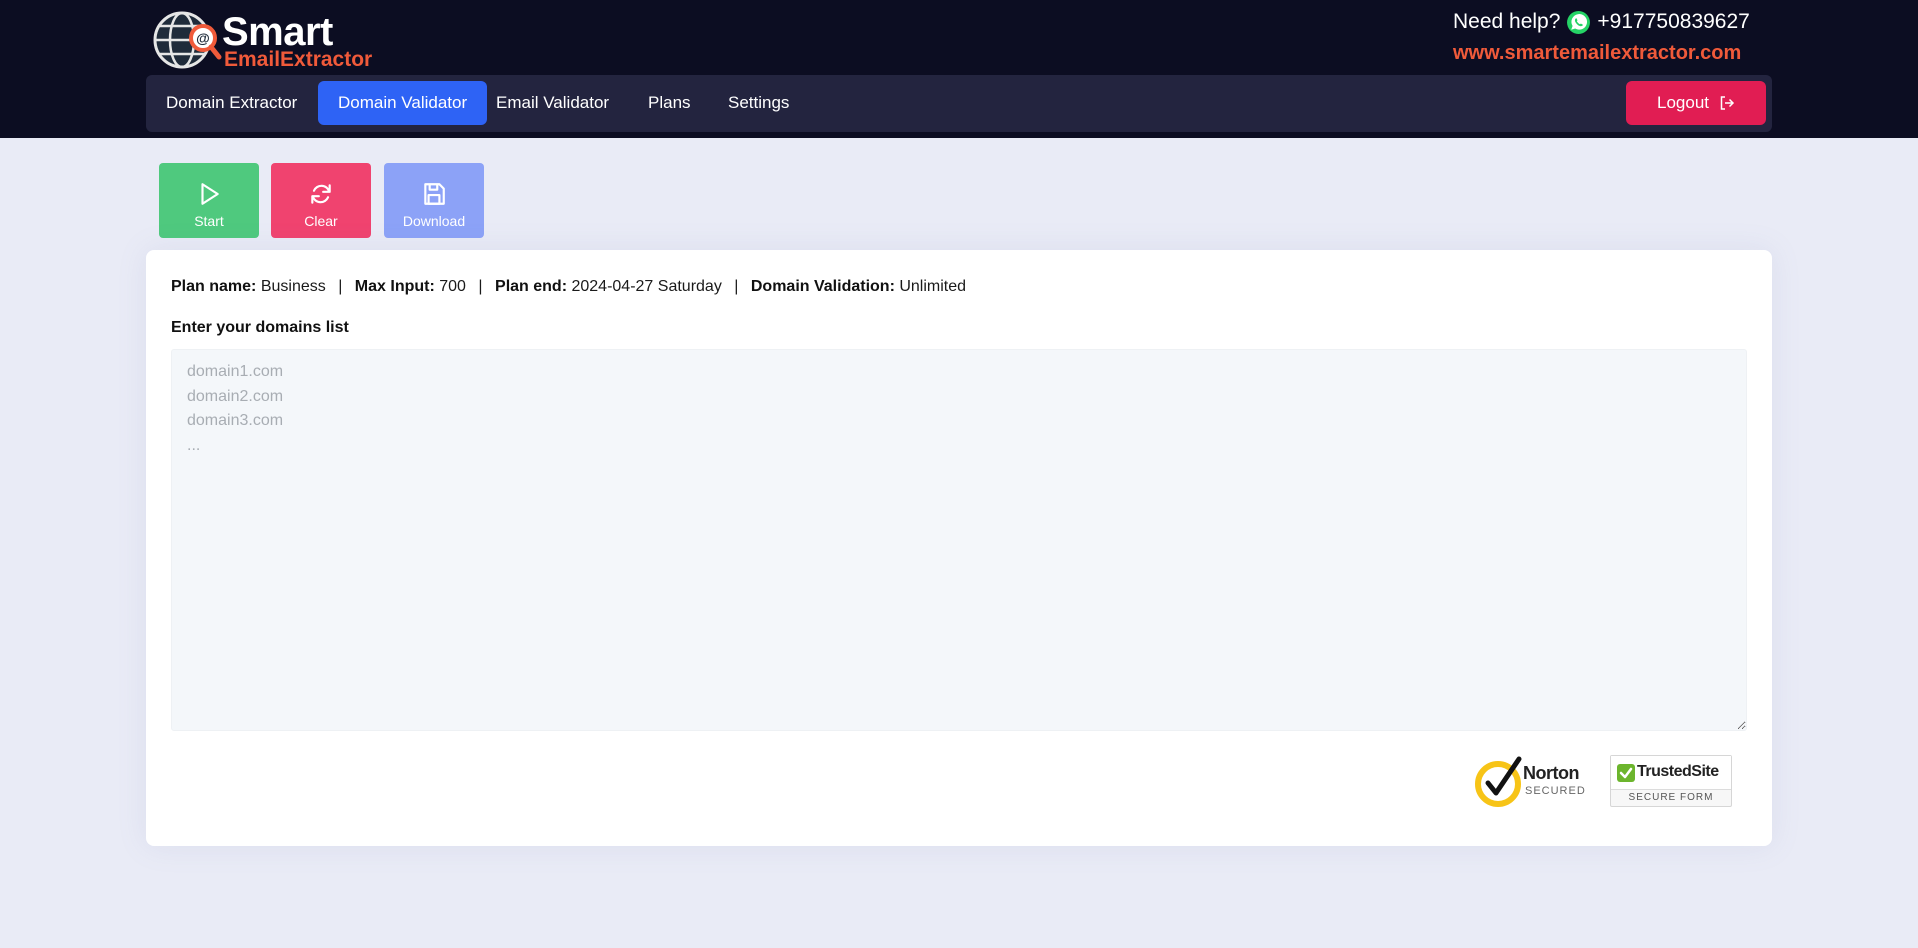  Describe the element at coordinates (531, 286) in the screenshot. I see `plan-end-label: Plan end:` at that location.